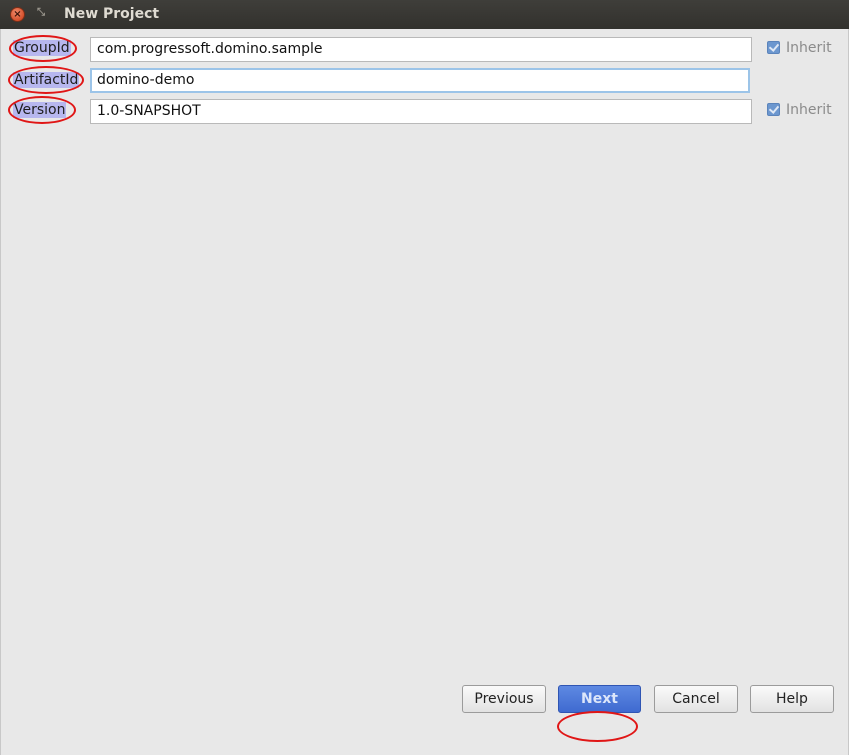 This screenshot has height=755, width=849. I want to click on cancel-button: Cancel, so click(696, 699).